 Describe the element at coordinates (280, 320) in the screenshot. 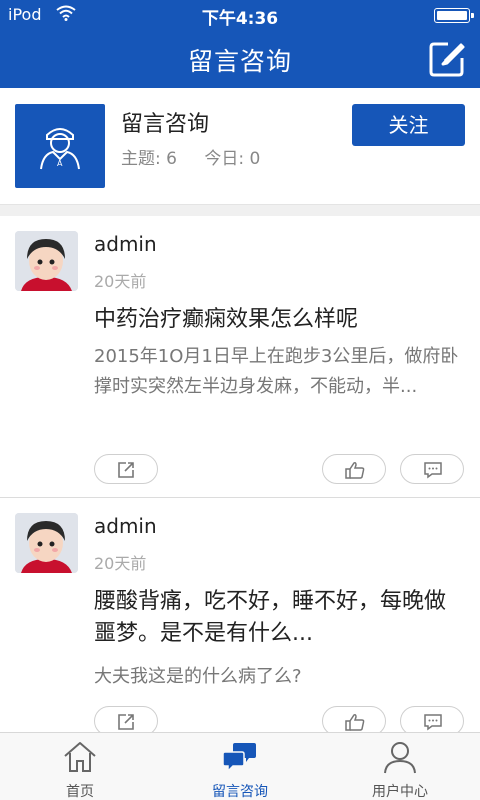

I see `post-title: 中药治疗癫痫效果怎么样呢` at that location.